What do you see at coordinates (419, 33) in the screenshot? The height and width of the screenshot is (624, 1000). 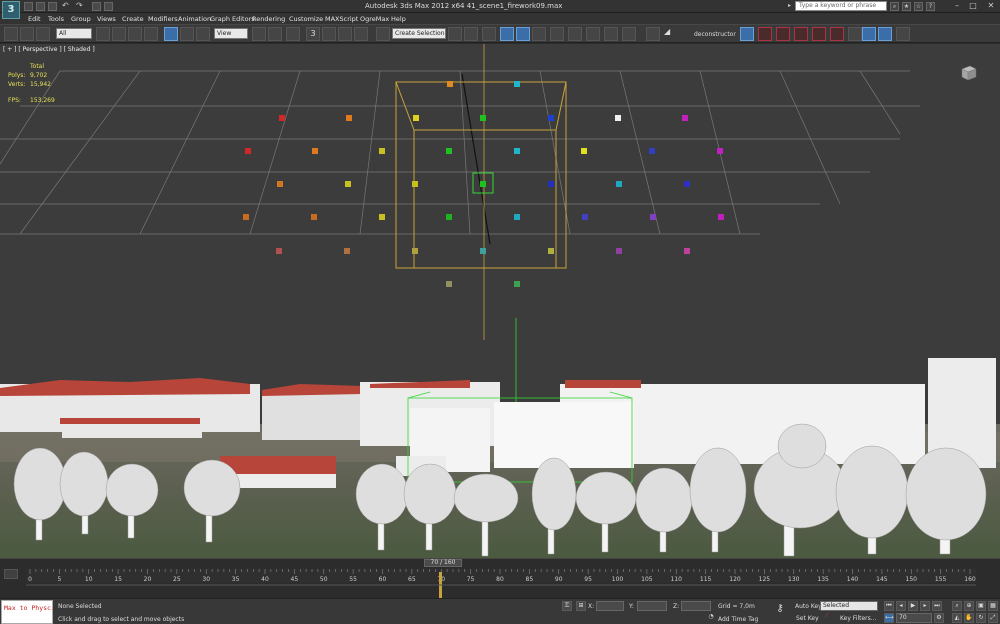 I see `named-selection-dropdown: Create Selection Se` at bounding box center [419, 33].